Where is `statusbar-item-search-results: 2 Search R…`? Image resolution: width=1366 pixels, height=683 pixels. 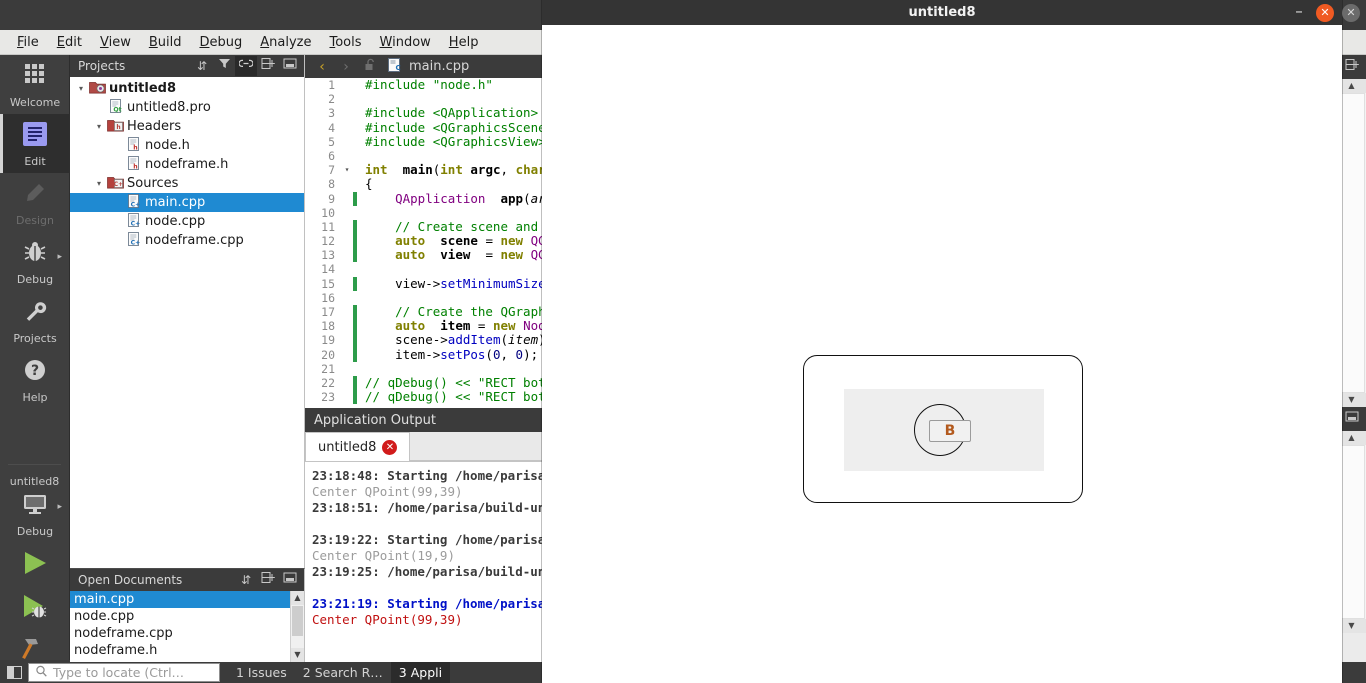 statusbar-item-search-results: 2 Search R… is located at coordinates (343, 672).